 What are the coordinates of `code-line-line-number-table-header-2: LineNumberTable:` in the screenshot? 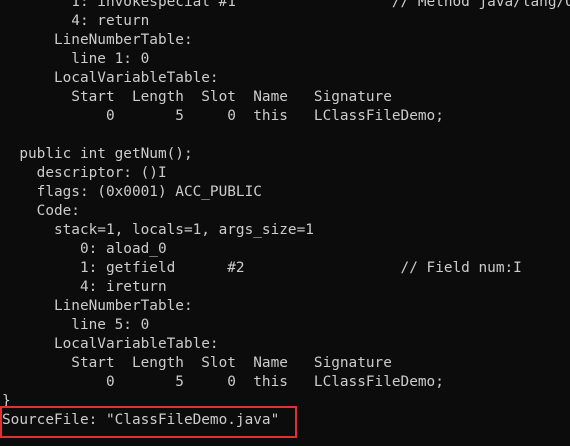 It's located at (97, 306).